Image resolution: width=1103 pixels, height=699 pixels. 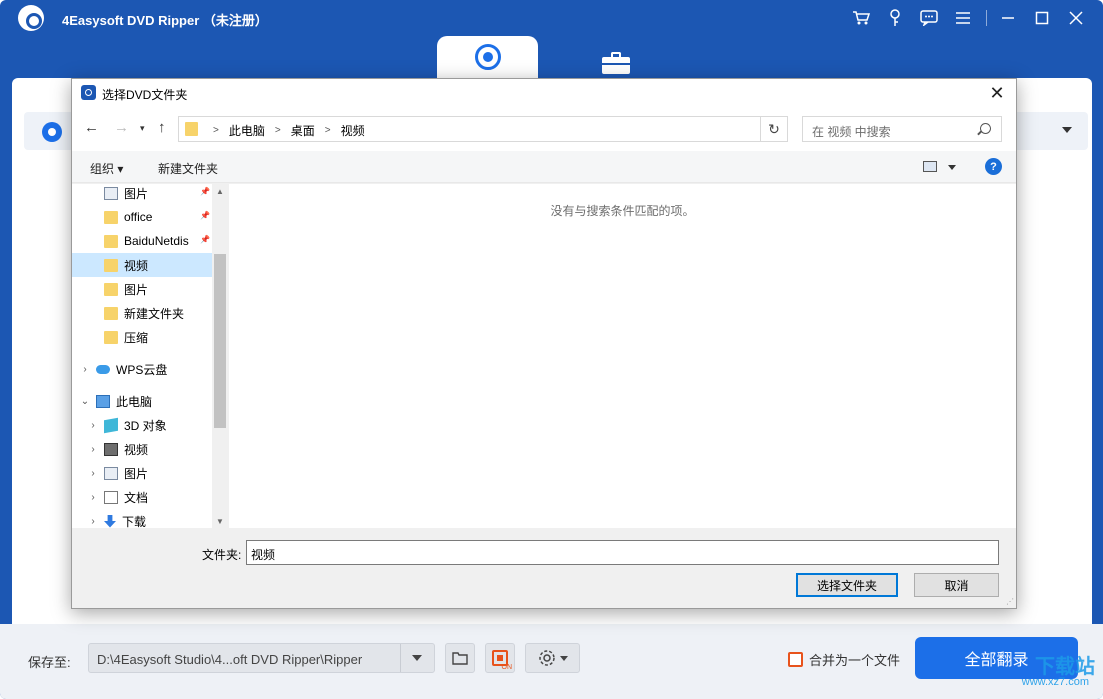 What do you see at coordinates (154, 313) in the screenshot?
I see `tree-item-label: 新建文件夹` at bounding box center [154, 313].